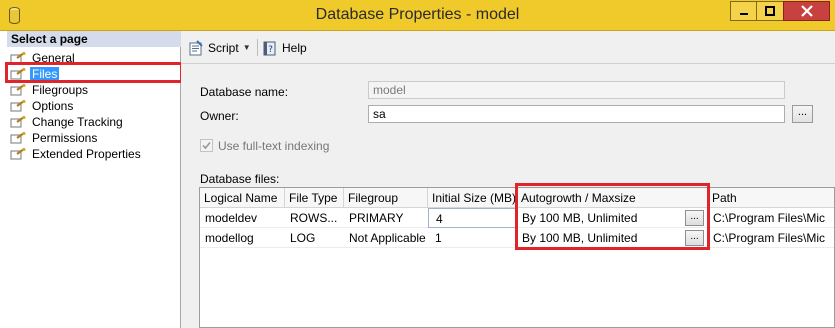 The width and height of the screenshot is (835, 328). Describe the element at coordinates (240, 179) in the screenshot. I see `database-files-label: Database files:` at that location.